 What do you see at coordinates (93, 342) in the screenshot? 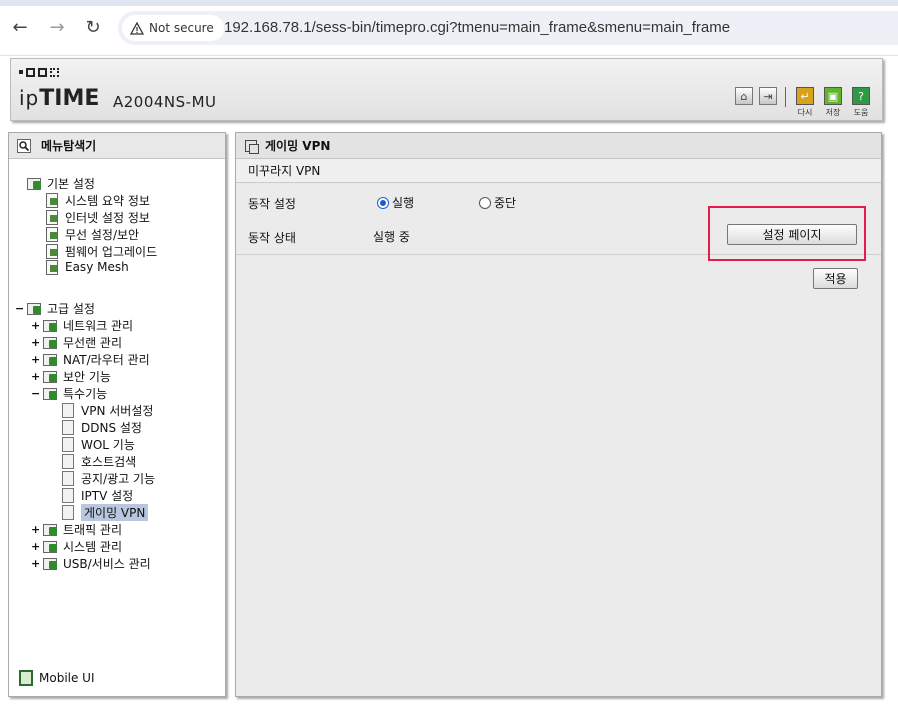
I see `tree-label: 무선랜 관리` at bounding box center [93, 342].